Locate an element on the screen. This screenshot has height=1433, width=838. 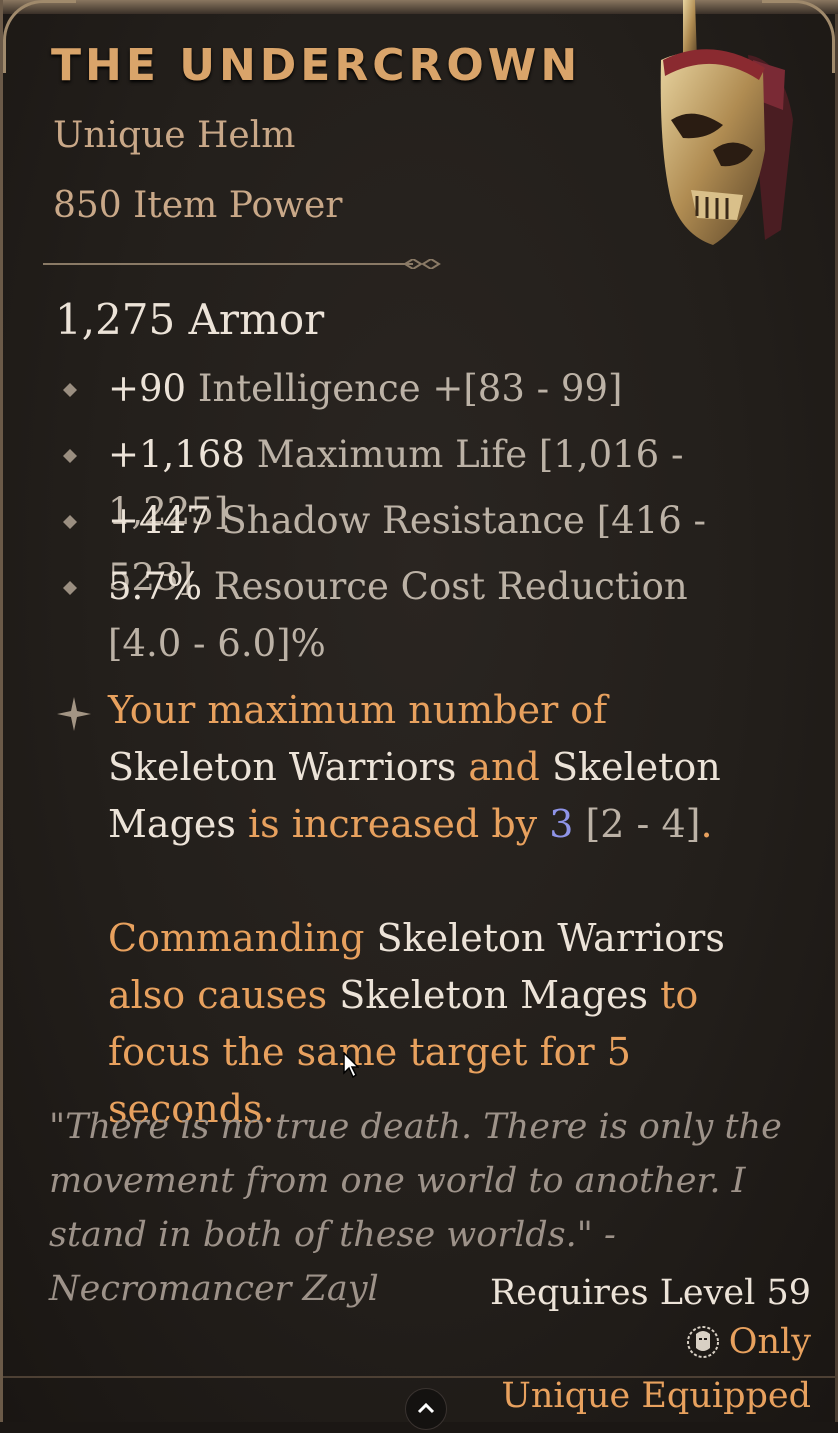
chevron-up-icon is located at coordinates (426, 1408).